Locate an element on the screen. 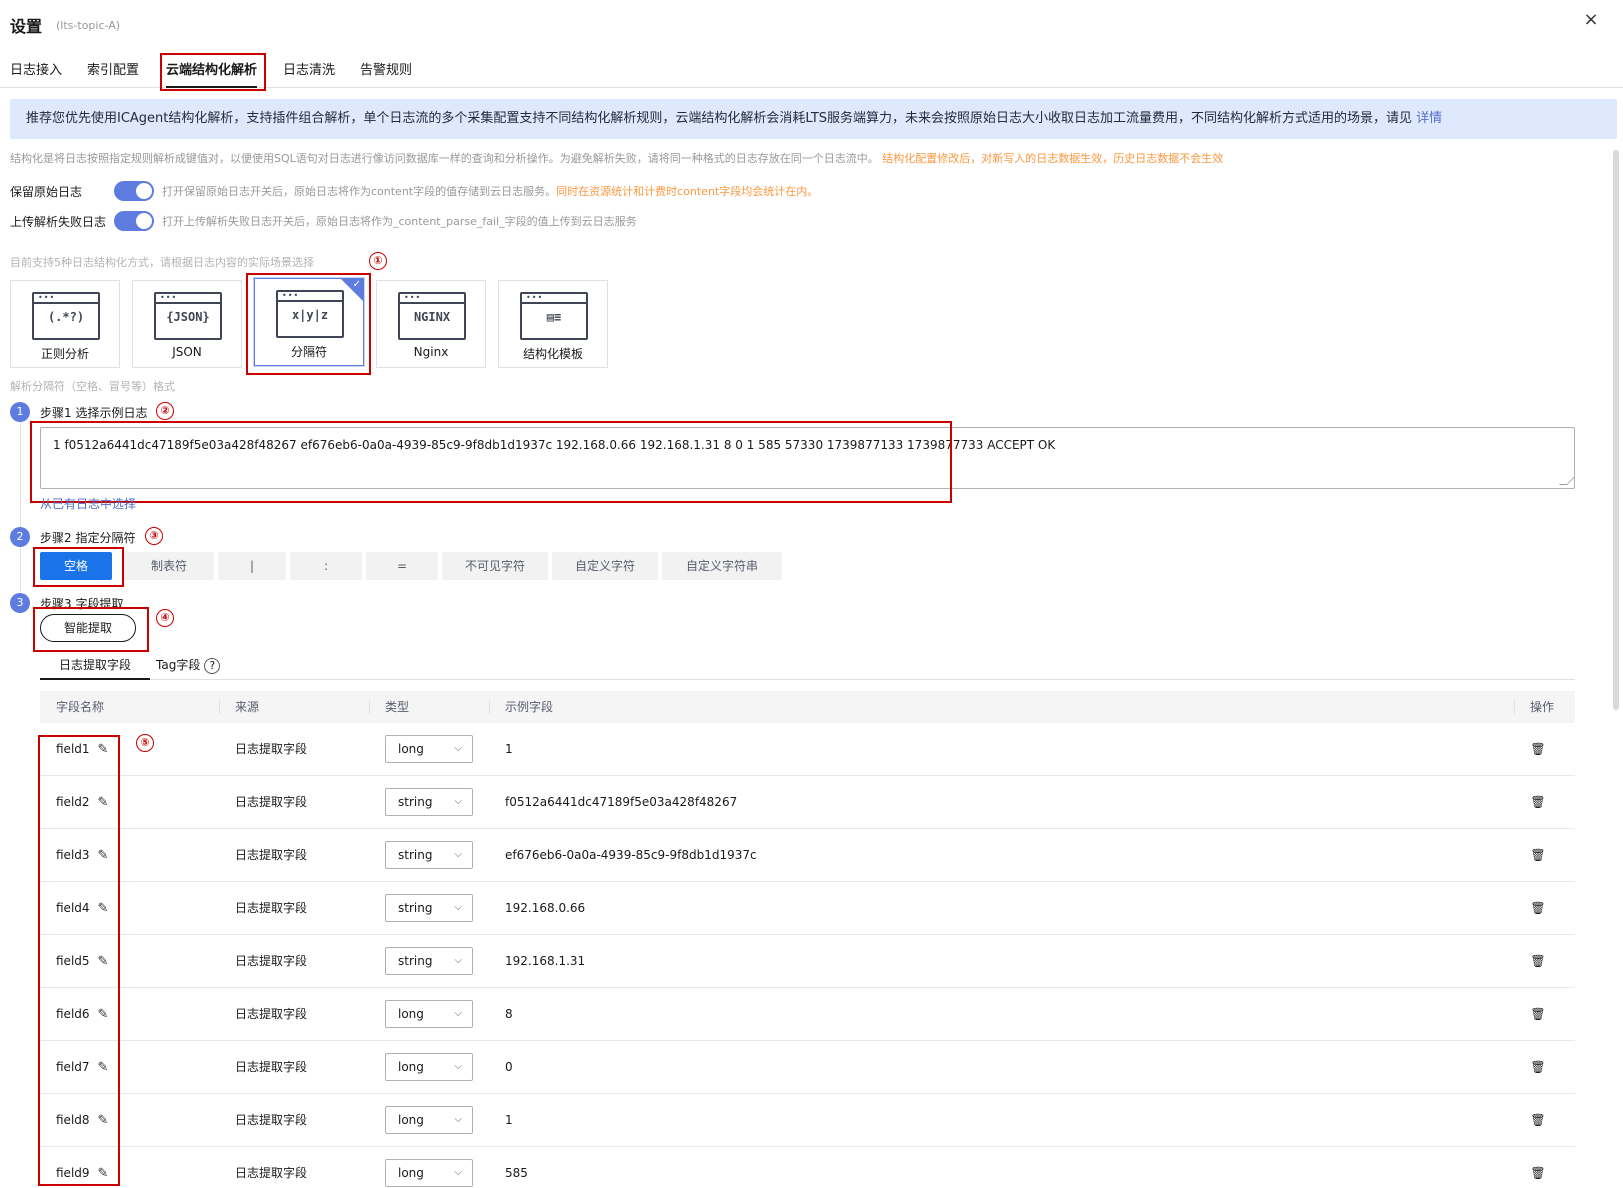  upload-failed-log-toggle is located at coordinates (134, 221).